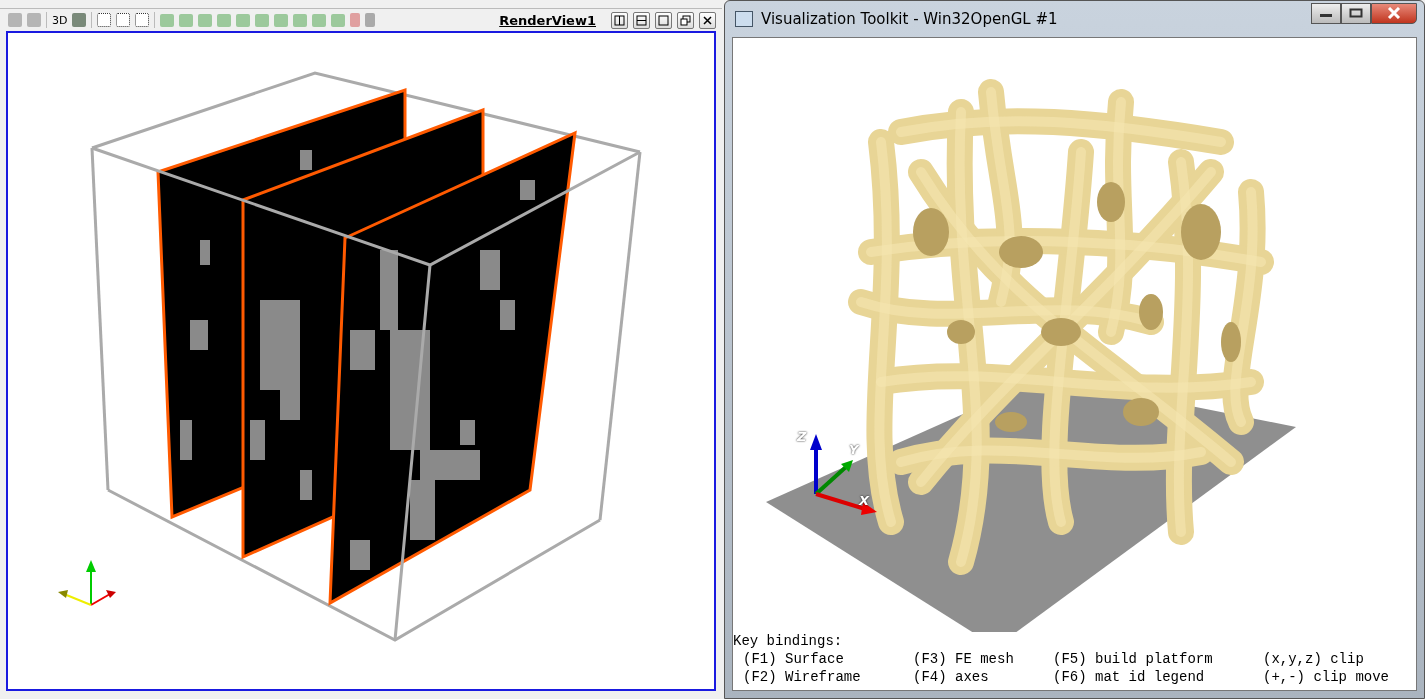  I want to click on view-title: RenderView1, so click(547, 20).